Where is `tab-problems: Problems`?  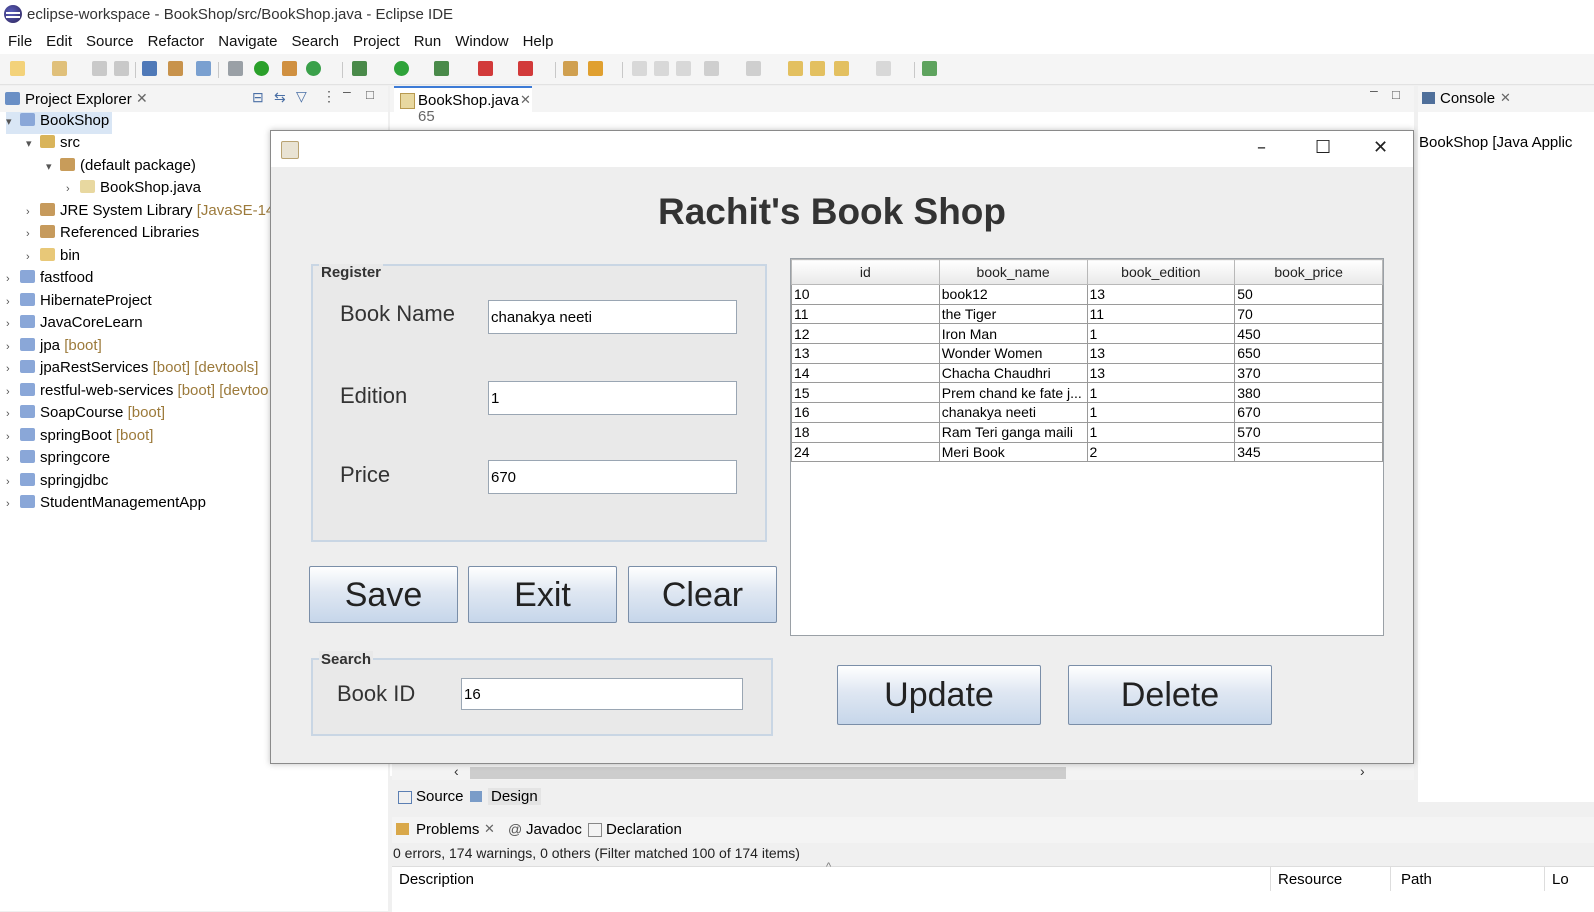
tab-problems: Problems is located at coordinates (447, 829).